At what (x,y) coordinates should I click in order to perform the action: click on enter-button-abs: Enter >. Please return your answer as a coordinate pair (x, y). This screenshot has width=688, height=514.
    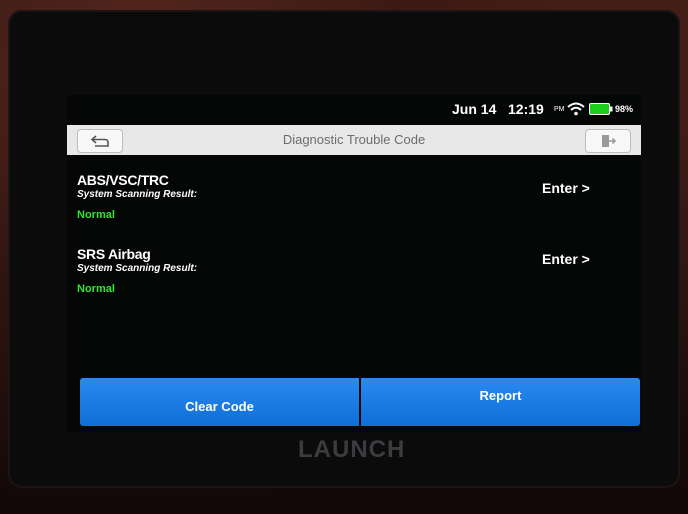
    Looking at the image, I should click on (566, 188).